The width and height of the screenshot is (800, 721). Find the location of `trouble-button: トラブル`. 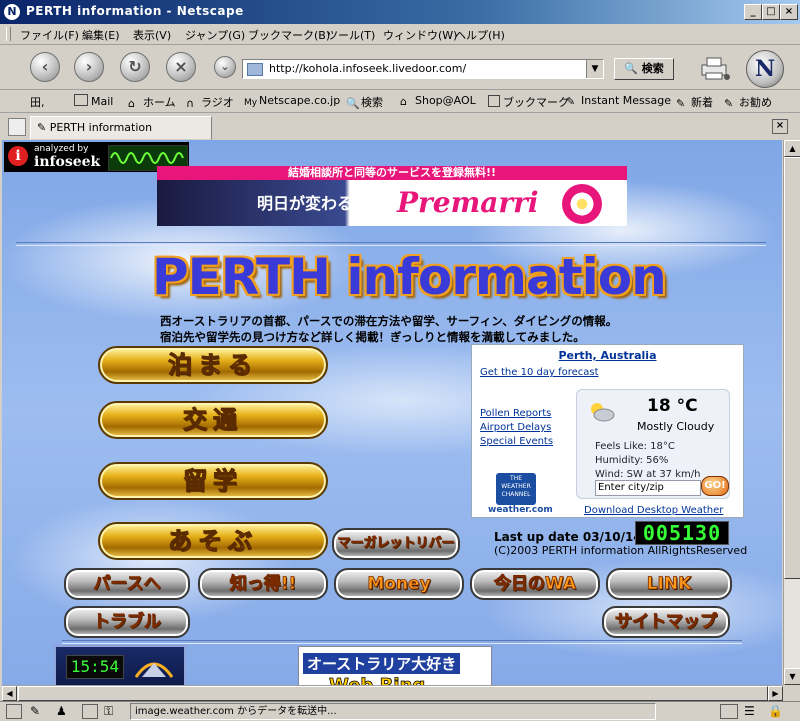

trouble-button: トラブル is located at coordinates (127, 622).